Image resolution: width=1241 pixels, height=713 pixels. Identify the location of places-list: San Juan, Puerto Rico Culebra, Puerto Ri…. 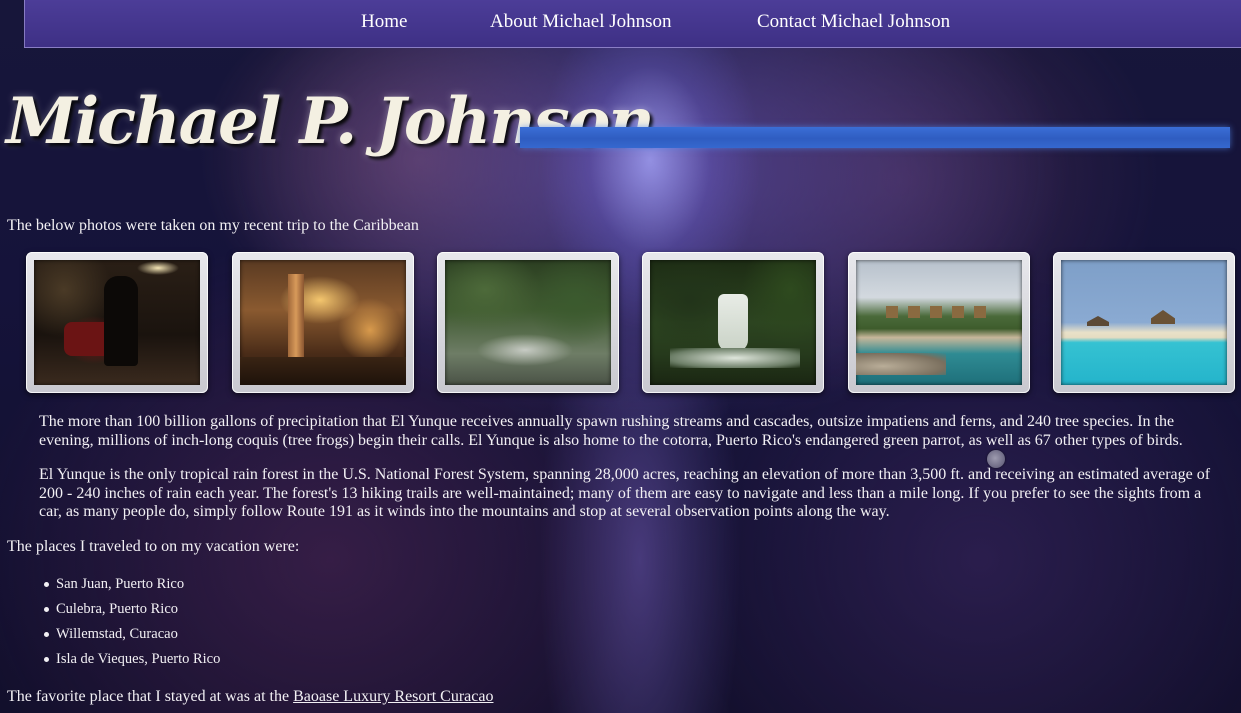
(131, 625).